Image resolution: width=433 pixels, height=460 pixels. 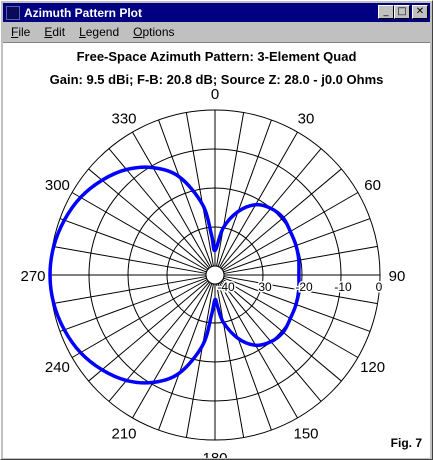 What do you see at coordinates (216, 12) in the screenshot?
I see `title-bar: Azimuth Pattern Plot _ □ ✕` at bounding box center [216, 12].